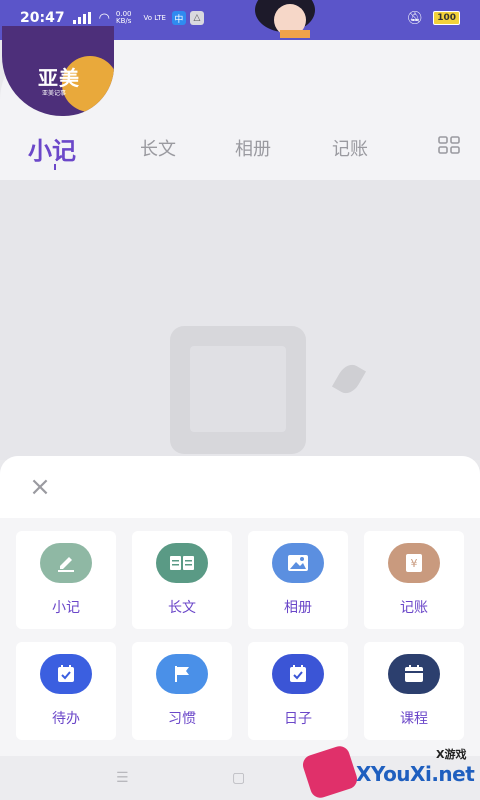 This screenshot has height=800, width=480. What do you see at coordinates (238, 778) in the screenshot?
I see `home-icon: ▢` at bounding box center [238, 778].